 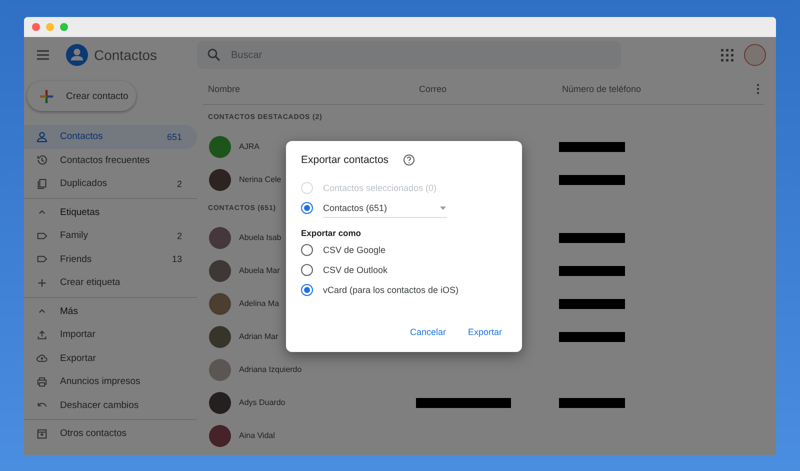 I want to click on contact-name: Adriana Izquierdo, so click(x=270, y=369).